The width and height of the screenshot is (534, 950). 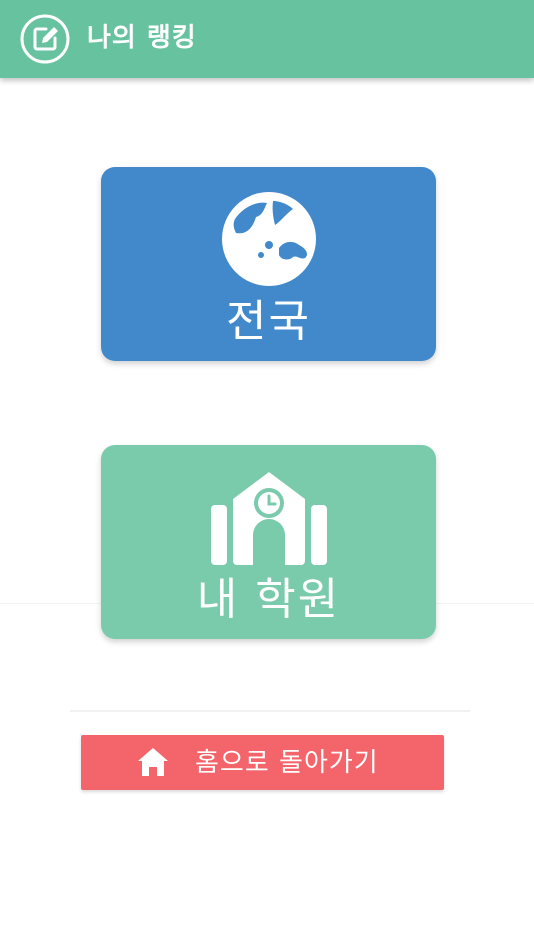 What do you see at coordinates (153, 762) in the screenshot?
I see `home-icon` at bounding box center [153, 762].